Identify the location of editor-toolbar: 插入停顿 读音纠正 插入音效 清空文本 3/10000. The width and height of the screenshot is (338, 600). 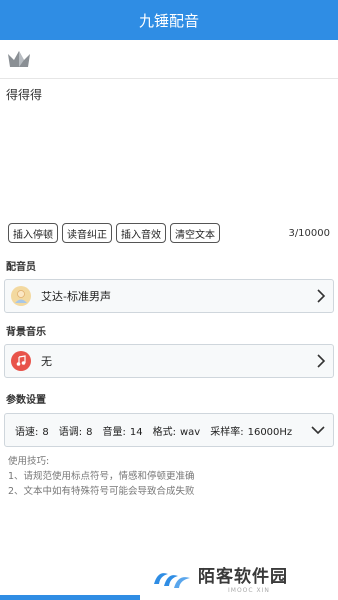
(169, 233).